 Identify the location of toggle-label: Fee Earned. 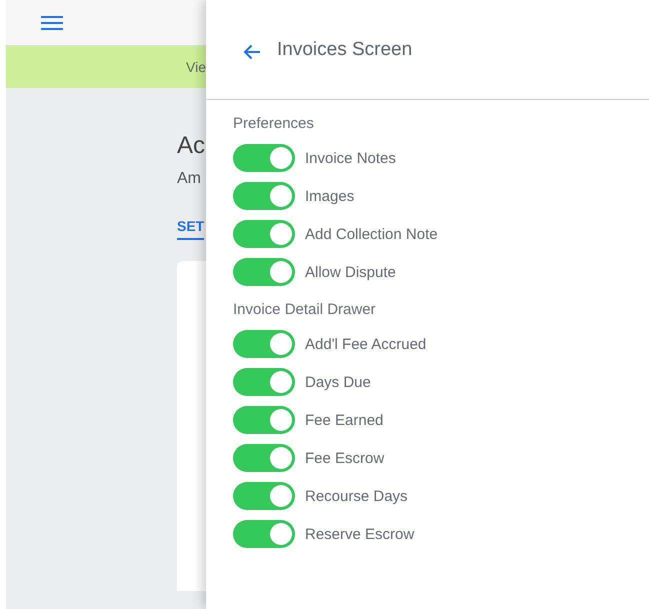
(344, 420).